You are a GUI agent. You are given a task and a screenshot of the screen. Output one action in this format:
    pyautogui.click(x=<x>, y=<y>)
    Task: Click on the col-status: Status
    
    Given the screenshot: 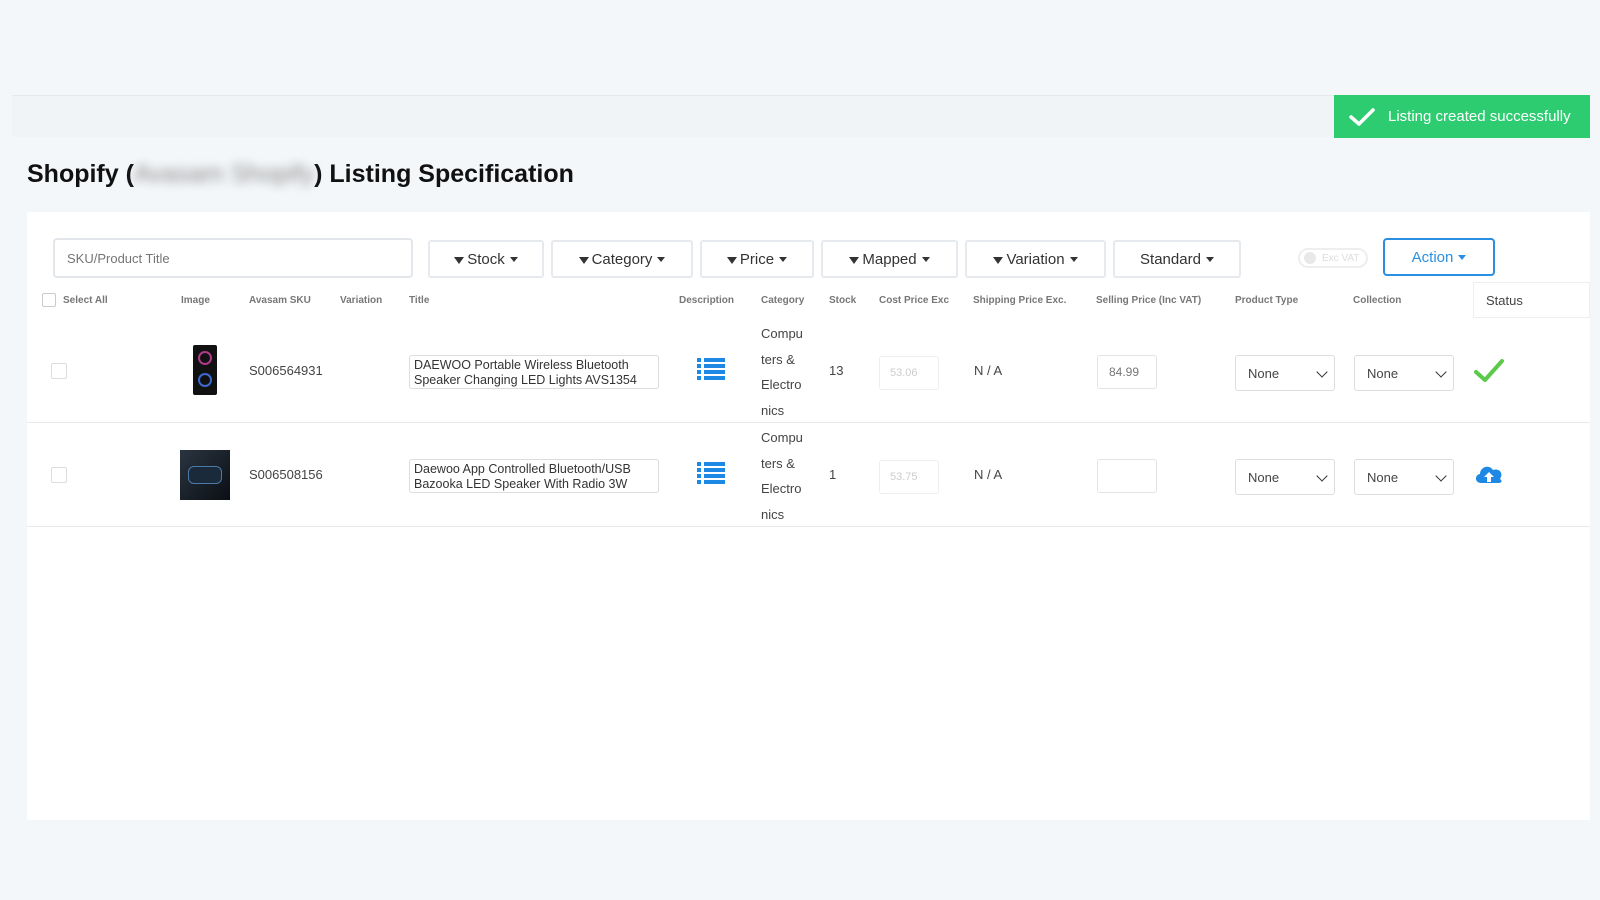 What is the action you would take?
    pyautogui.click(x=1531, y=300)
    